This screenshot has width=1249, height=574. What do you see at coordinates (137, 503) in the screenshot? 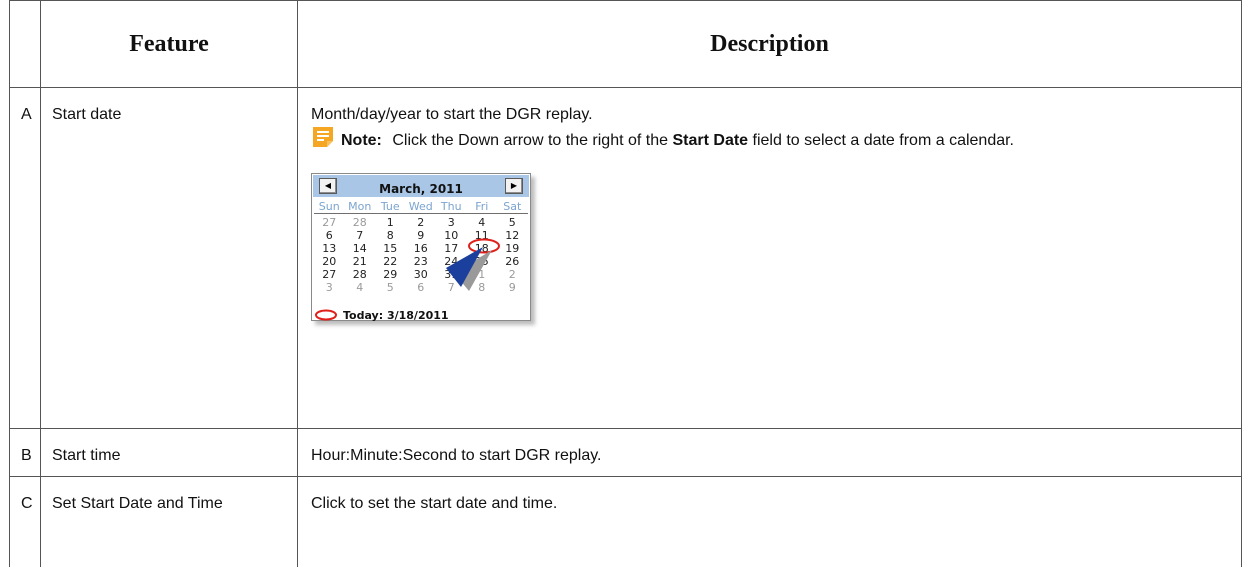
I see `row-feature: Set Start Date and Time` at bounding box center [137, 503].